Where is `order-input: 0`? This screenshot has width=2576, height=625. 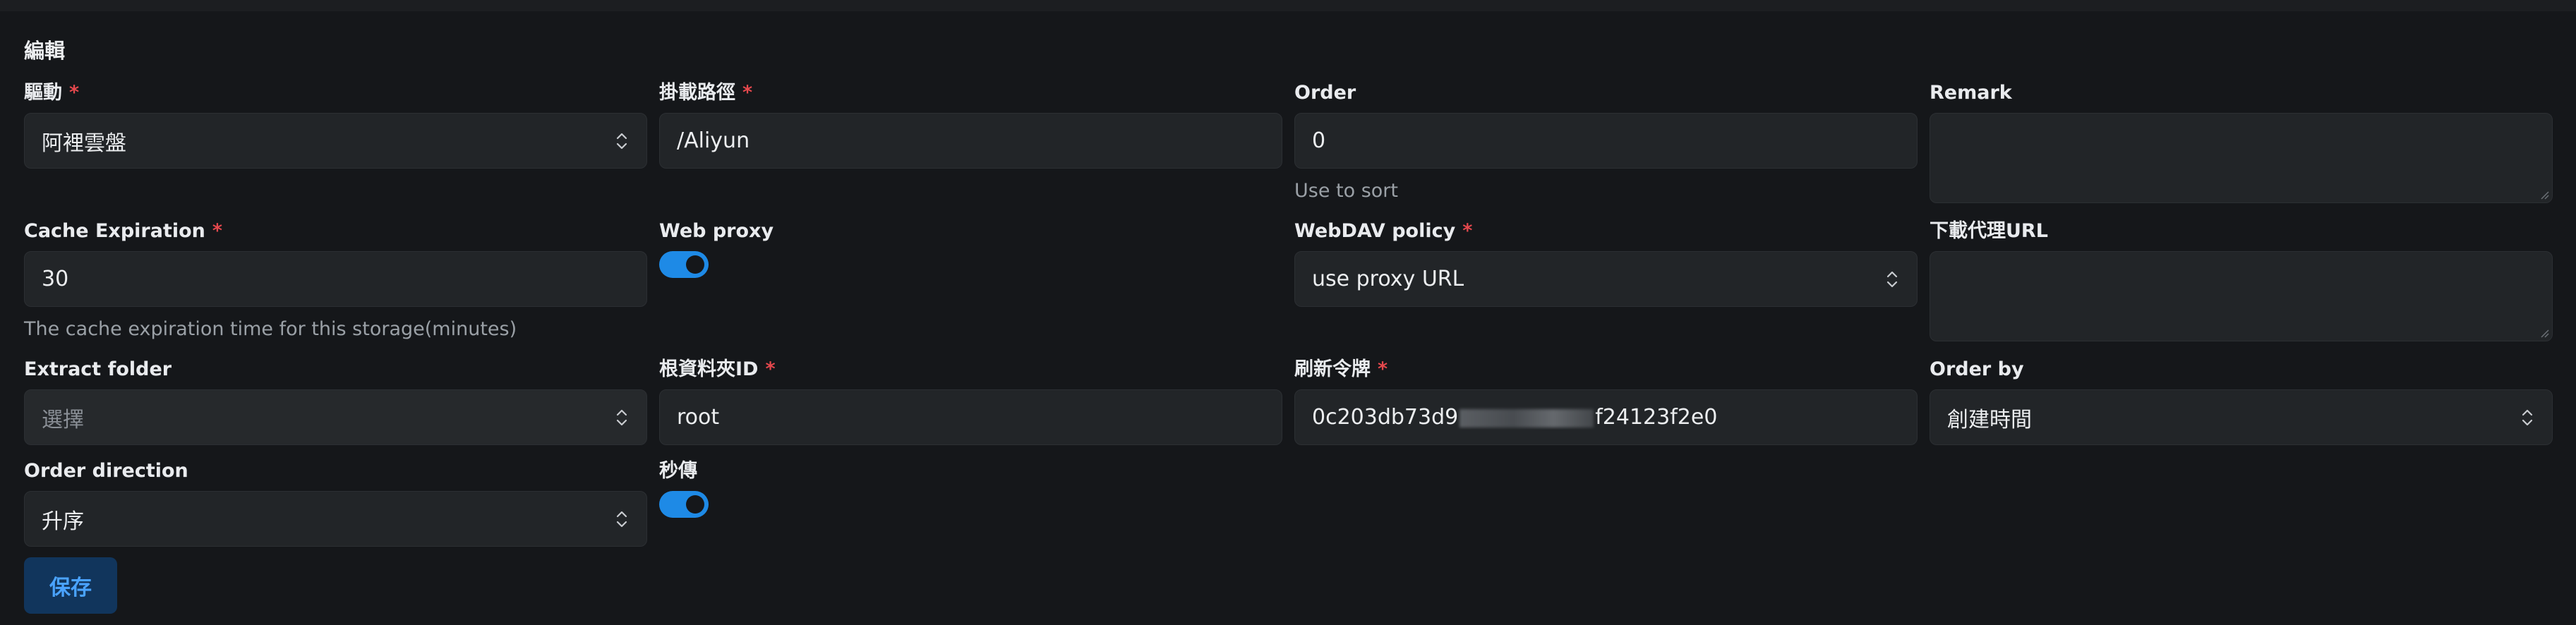 order-input: 0 is located at coordinates (1606, 141).